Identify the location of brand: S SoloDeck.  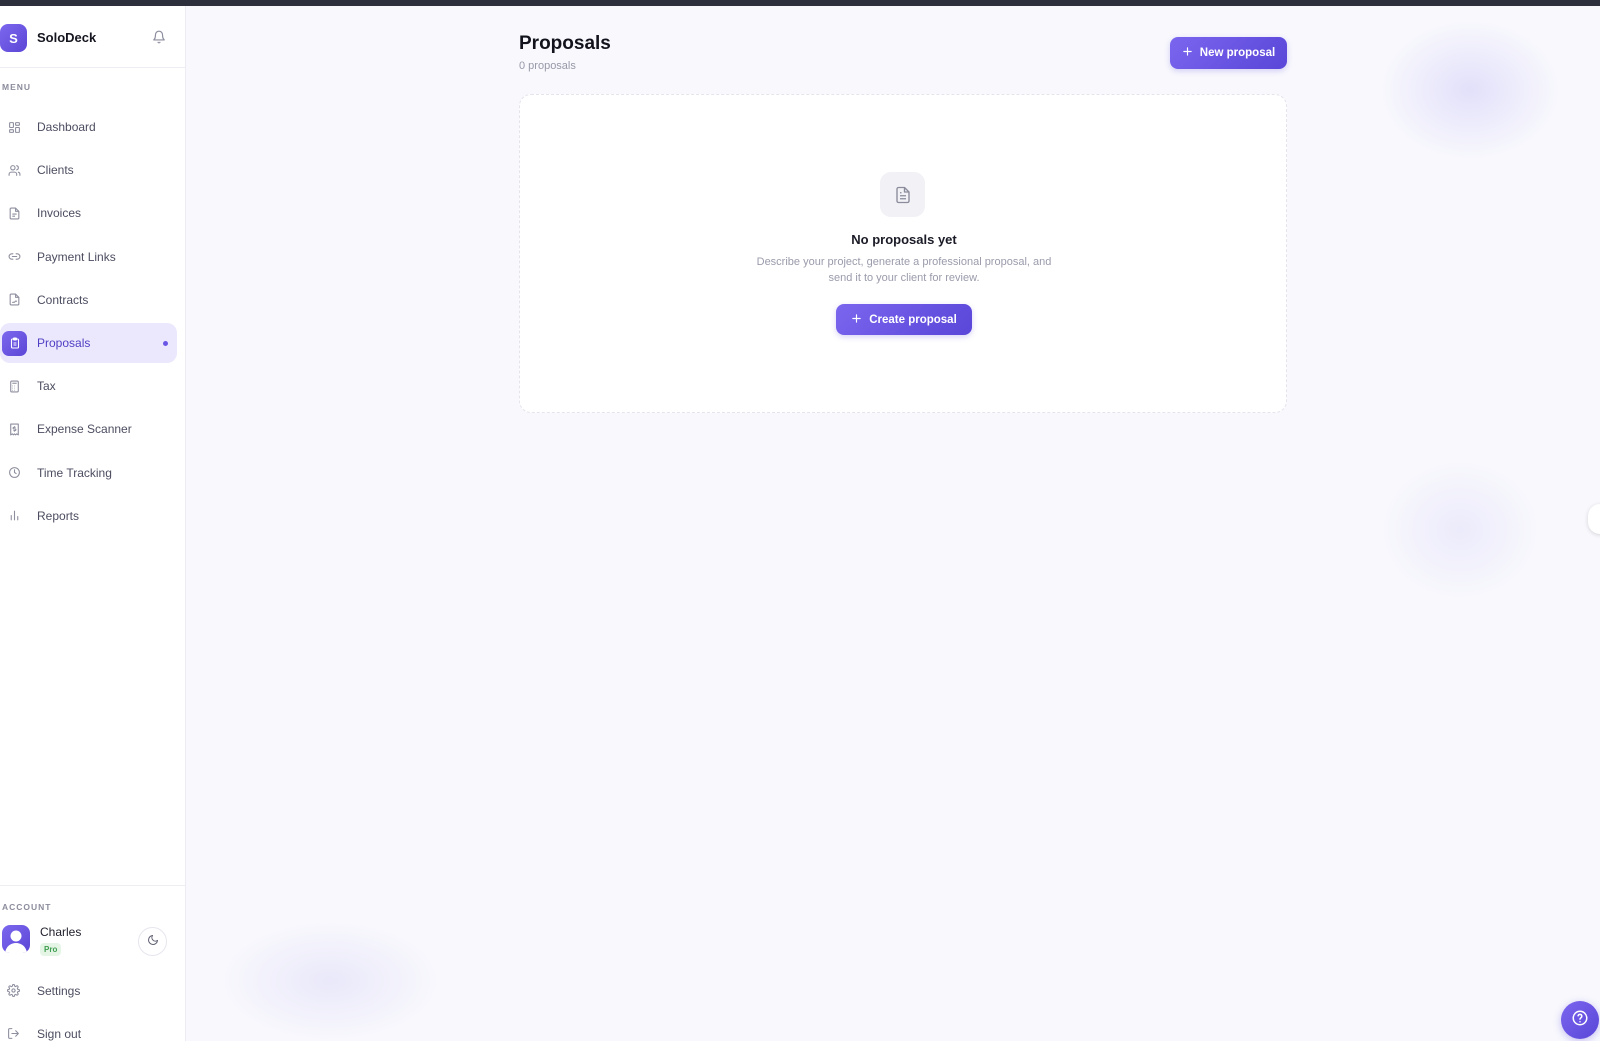
(93, 42).